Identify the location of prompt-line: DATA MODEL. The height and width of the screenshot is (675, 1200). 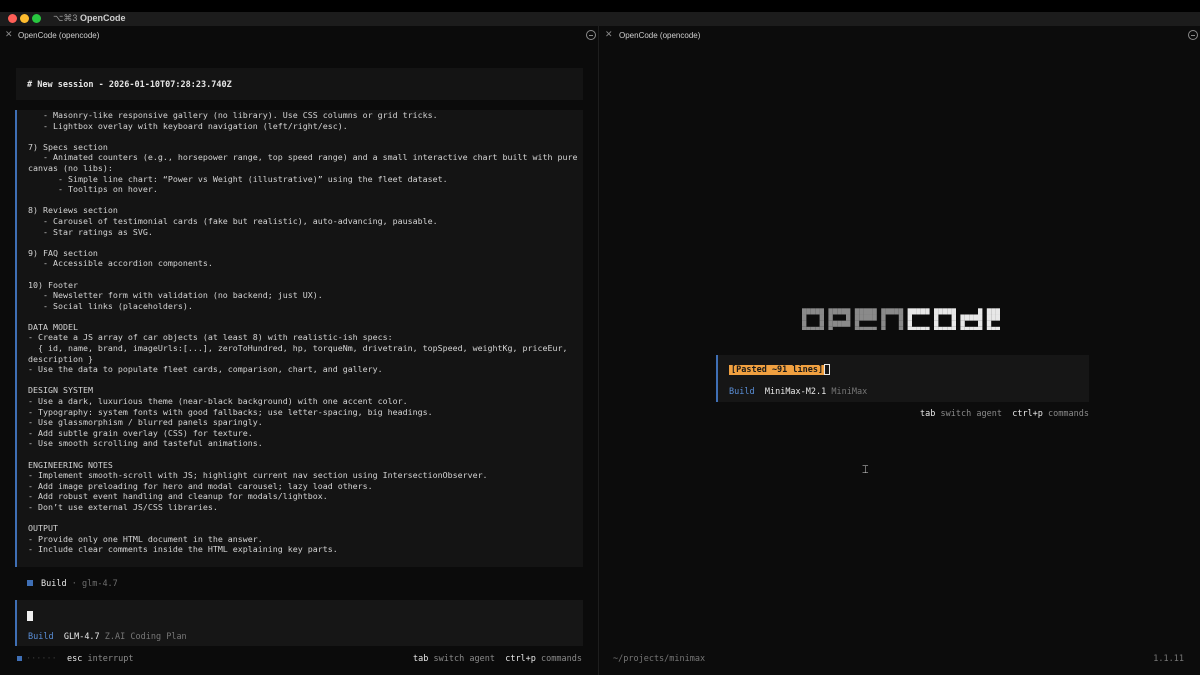
(53, 326).